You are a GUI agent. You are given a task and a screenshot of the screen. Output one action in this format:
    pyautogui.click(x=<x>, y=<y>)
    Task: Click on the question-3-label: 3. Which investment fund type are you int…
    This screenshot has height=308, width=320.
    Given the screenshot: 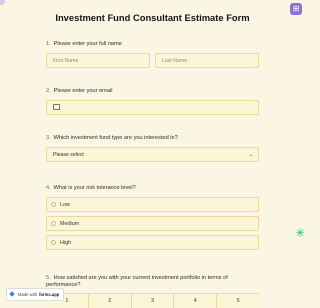 What is the action you would take?
    pyautogui.click(x=153, y=138)
    